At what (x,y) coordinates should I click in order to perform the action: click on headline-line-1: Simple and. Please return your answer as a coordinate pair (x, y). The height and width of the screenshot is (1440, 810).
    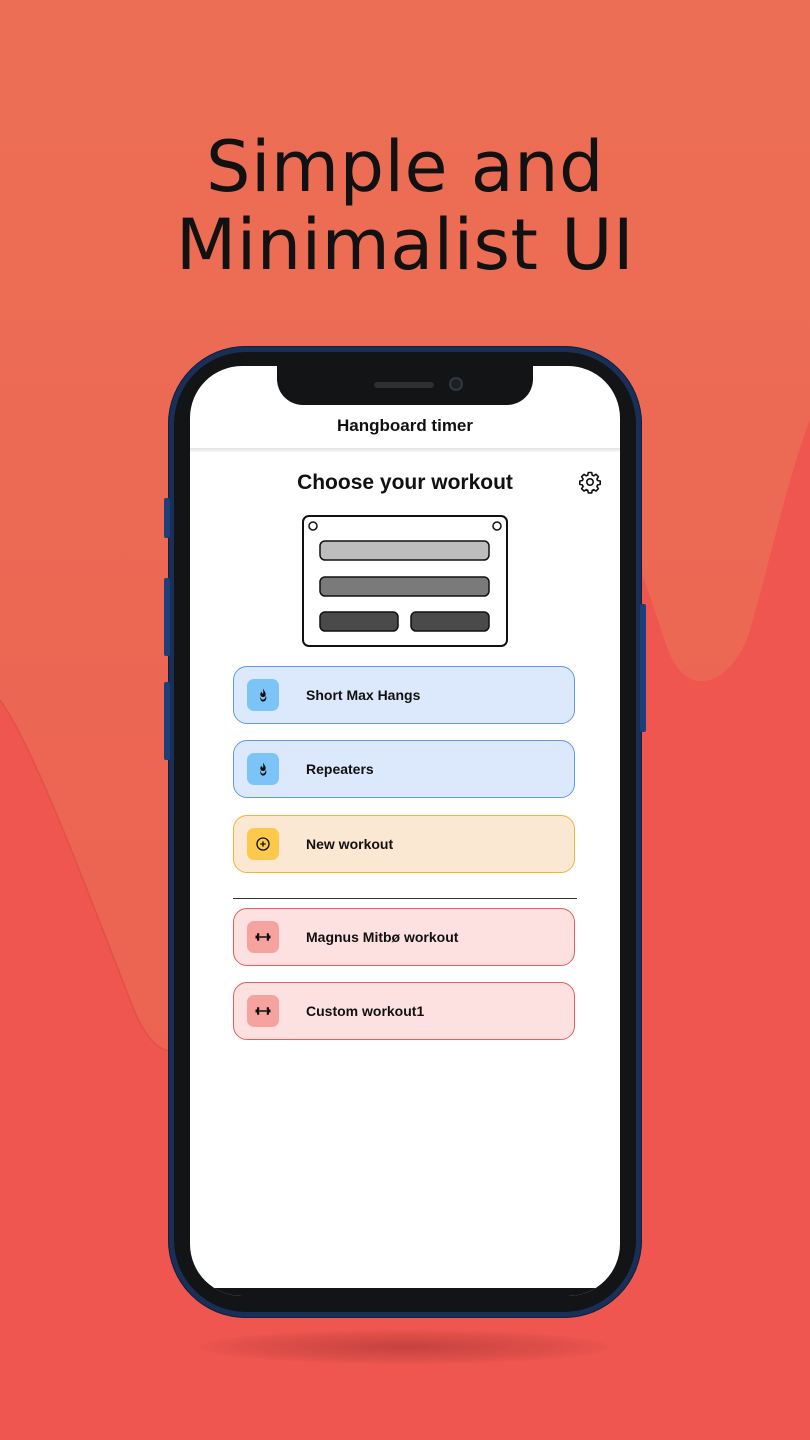
    Looking at the image, I should click on (405, 167).